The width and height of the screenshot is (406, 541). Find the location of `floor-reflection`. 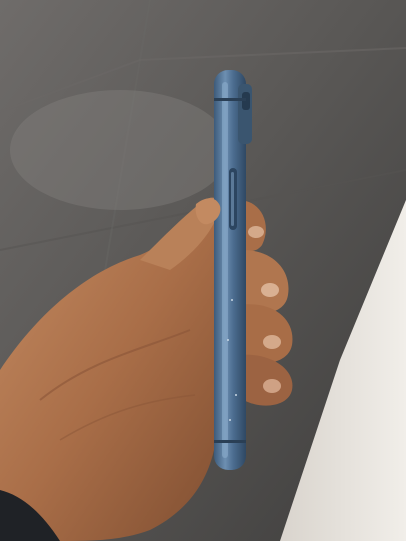

floor-reflection is located at coordinates (120, 150).